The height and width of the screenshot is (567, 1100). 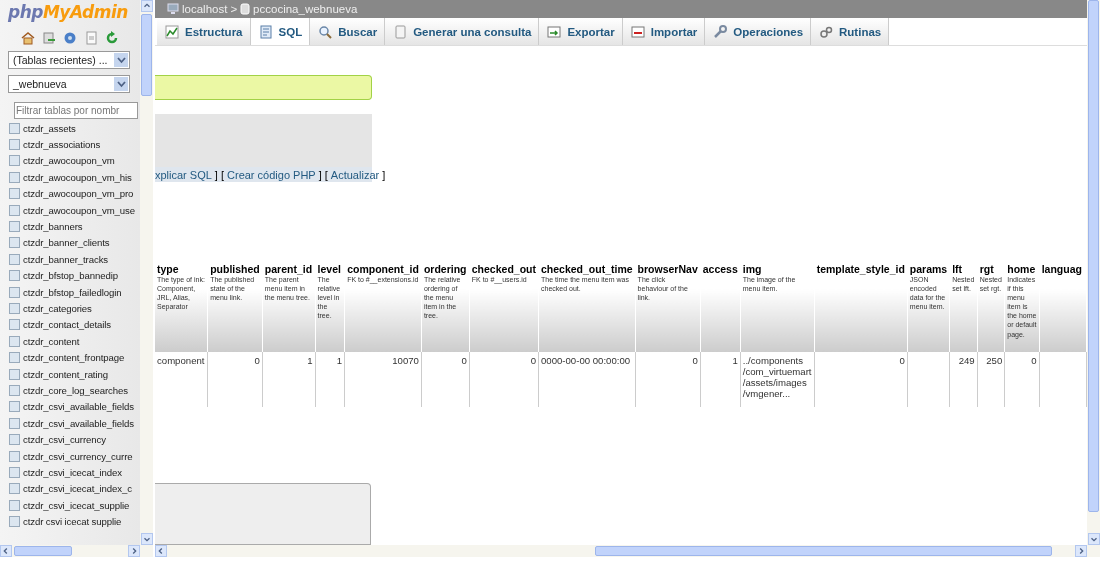 What do you see at coordinates (70, 374) in the screenshot?
I see `table-item: ctzdr_content_rating` at bounding box center [70, 374].